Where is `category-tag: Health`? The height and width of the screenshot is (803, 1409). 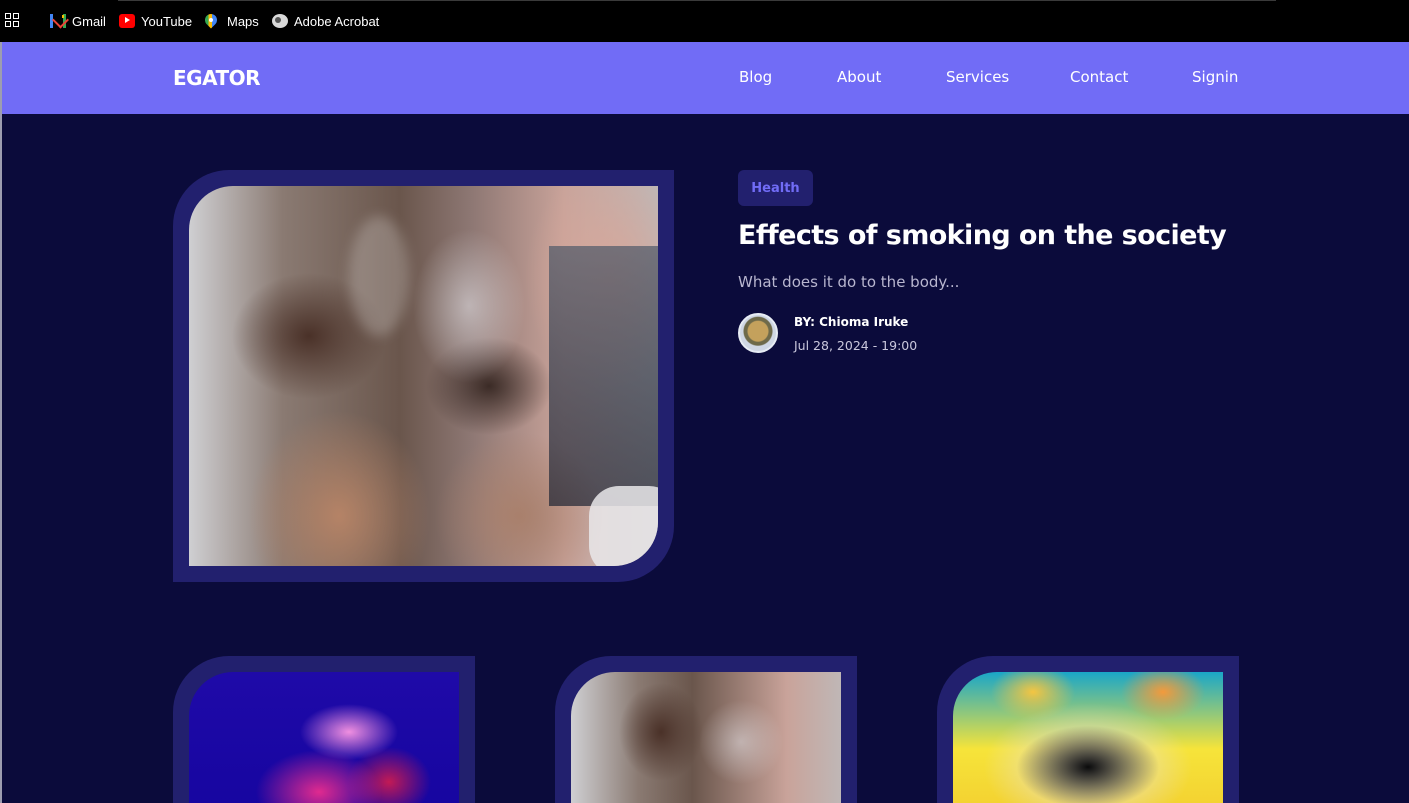 category-tag: Health is located at coordinates (775, 188).